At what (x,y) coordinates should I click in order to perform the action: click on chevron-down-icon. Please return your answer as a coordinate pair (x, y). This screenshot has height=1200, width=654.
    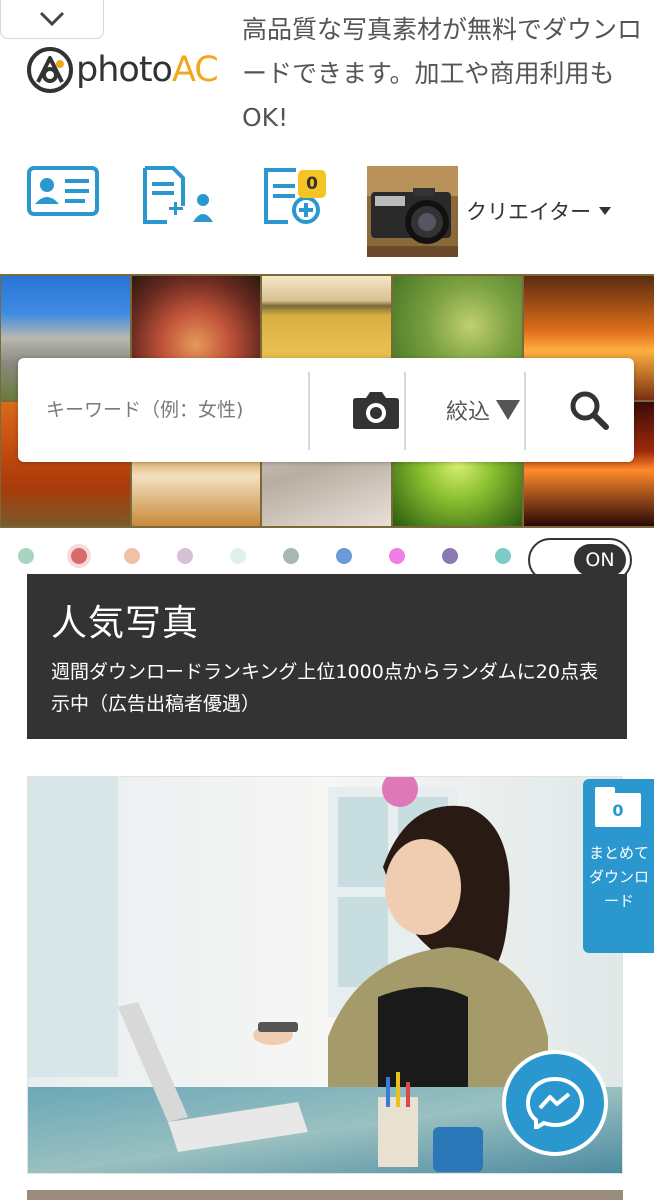
    Looking at the image, I should click on (52, 19).